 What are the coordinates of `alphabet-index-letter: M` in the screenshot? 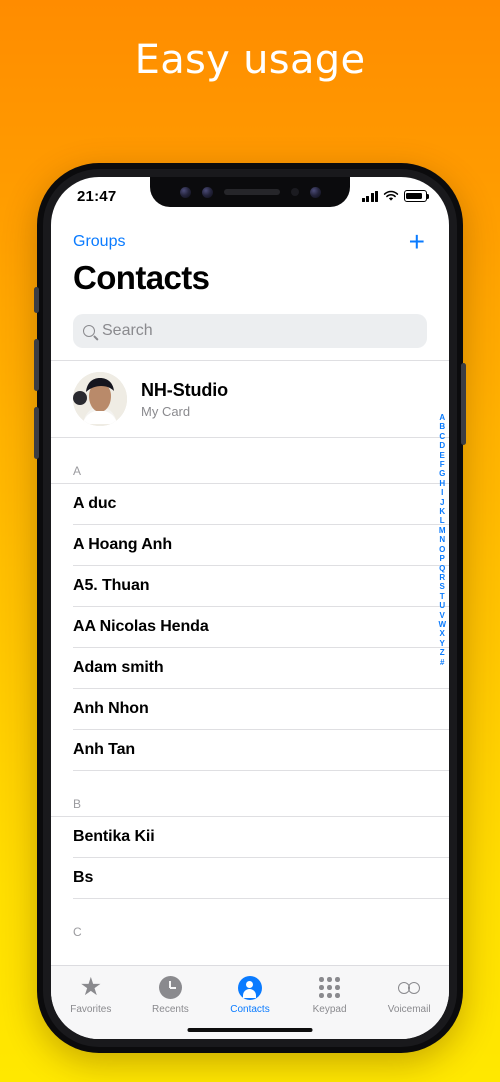 It's located at (442, 530).